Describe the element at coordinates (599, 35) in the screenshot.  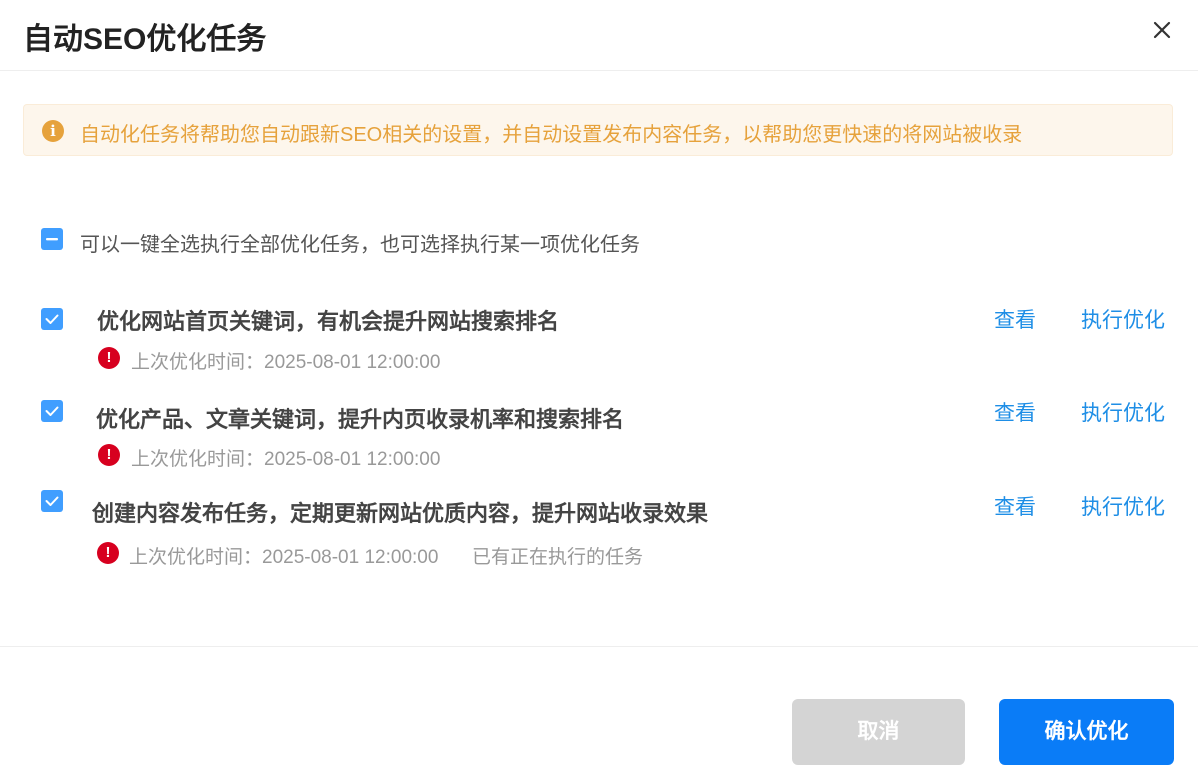
I see `dialog-header: 自动SEO优化任务` at that location.